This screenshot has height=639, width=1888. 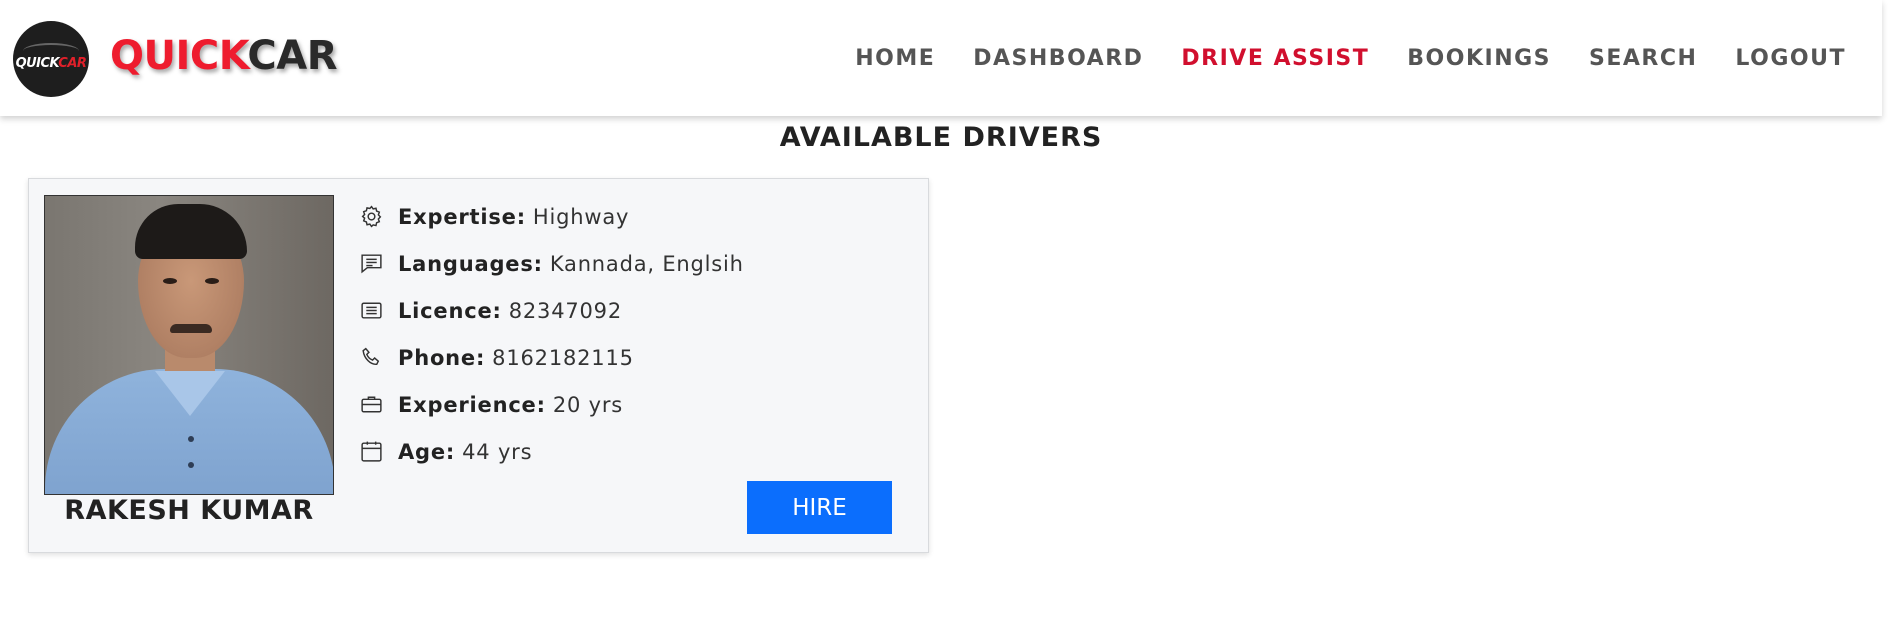 I want to click on brand-name-car: CAR, so click(x=292, y=56).